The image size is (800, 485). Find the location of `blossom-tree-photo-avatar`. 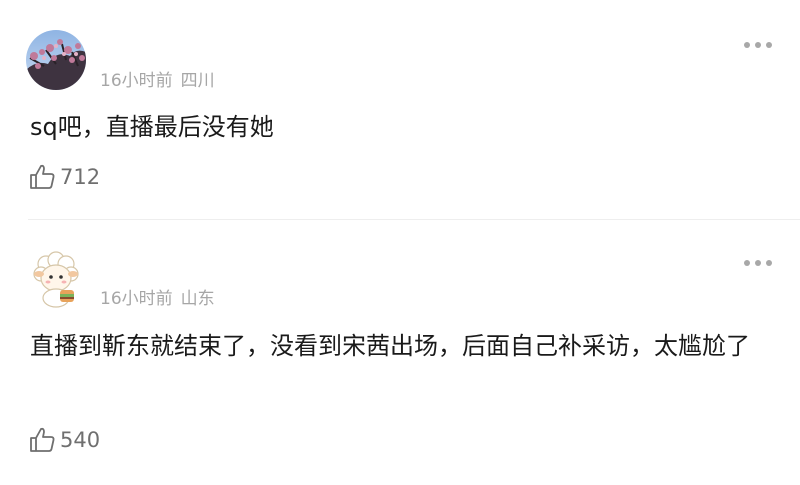

blossom-tree-photo-avatar is located at coordinates (56, 60).